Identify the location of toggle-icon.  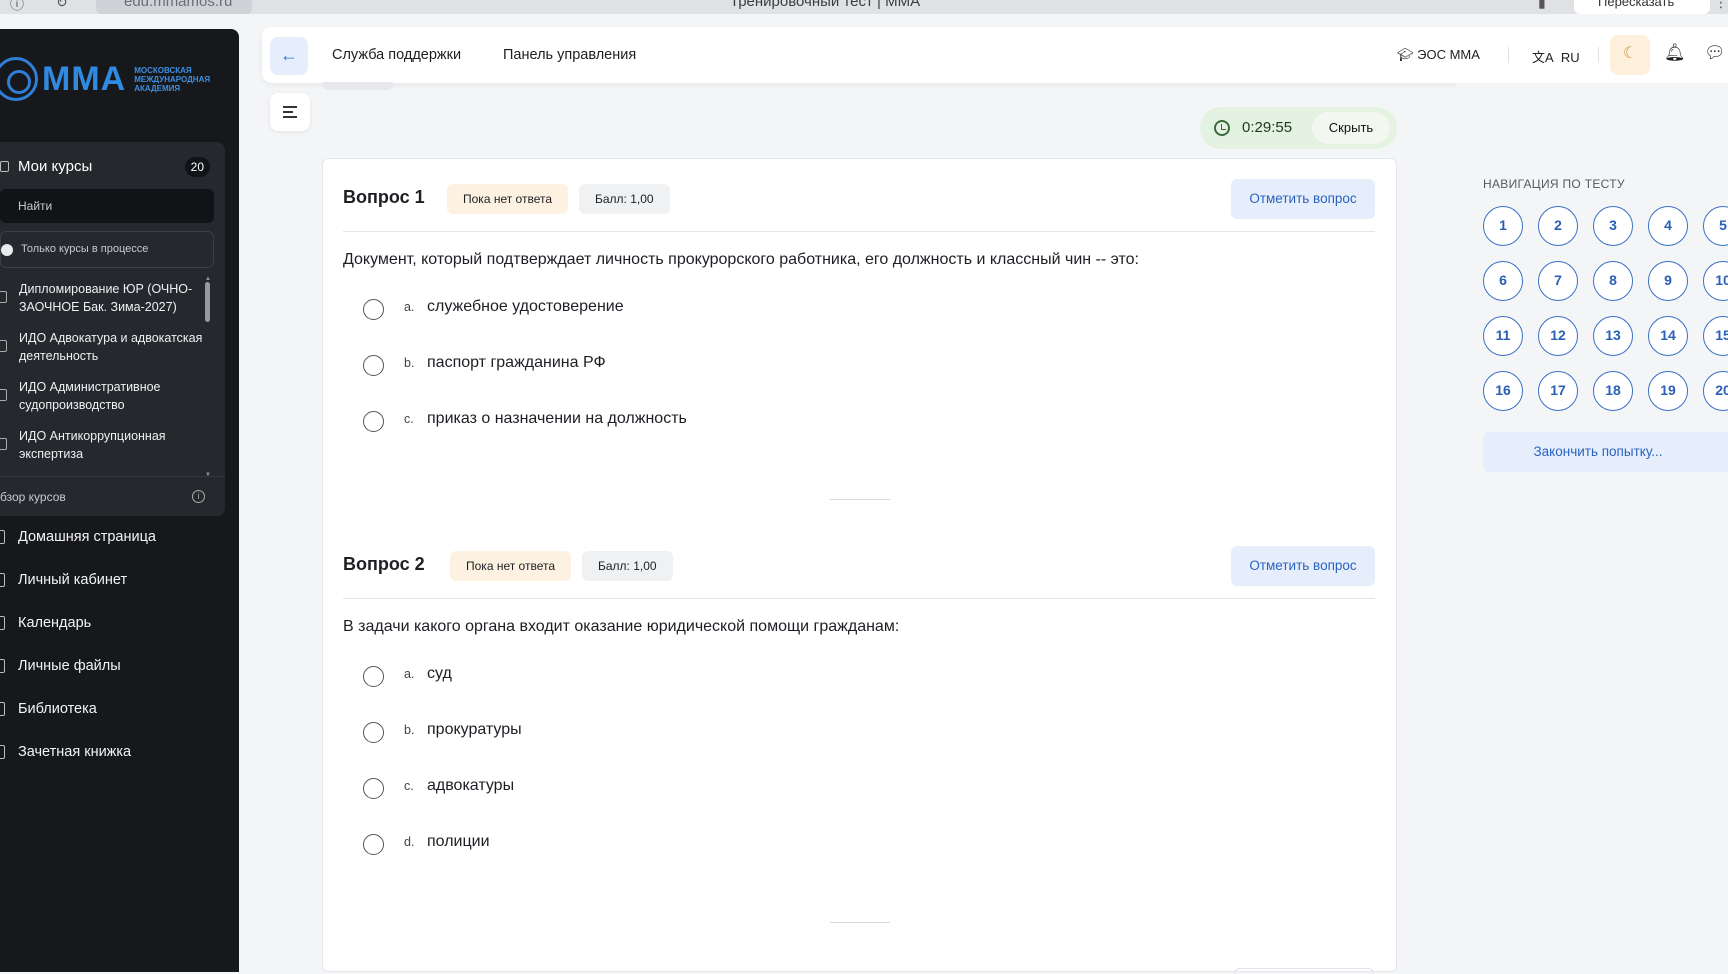
(7, 250).